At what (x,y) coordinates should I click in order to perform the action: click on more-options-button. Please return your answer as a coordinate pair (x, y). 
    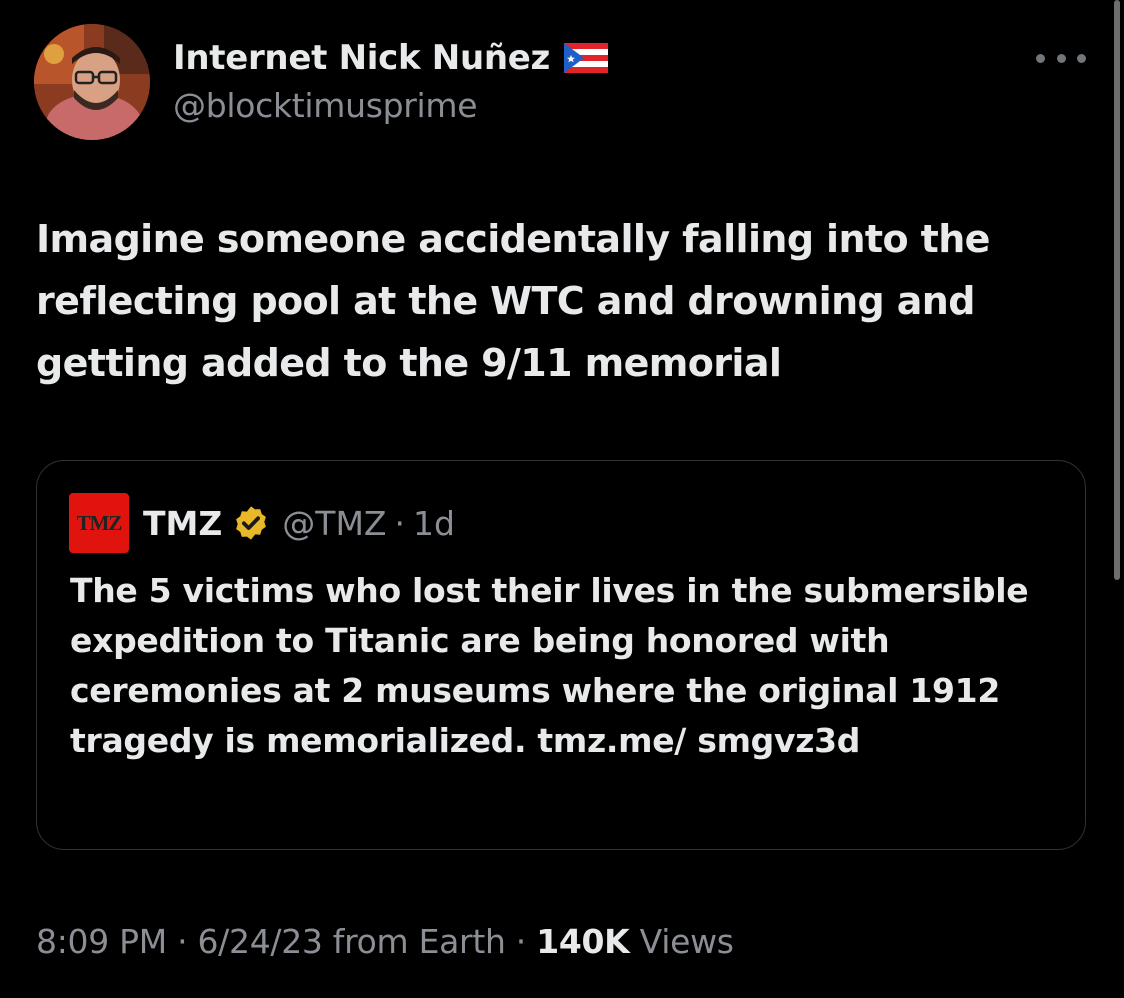
    Looking at the image, I should click on (1061, 58).